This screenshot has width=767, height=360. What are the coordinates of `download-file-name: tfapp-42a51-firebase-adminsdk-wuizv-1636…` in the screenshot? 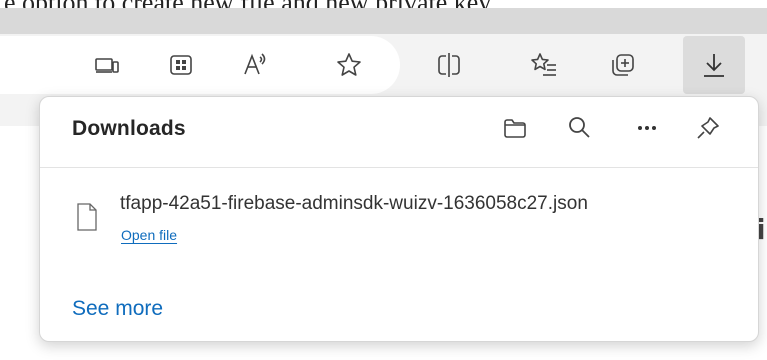 It's located at (354, 204).